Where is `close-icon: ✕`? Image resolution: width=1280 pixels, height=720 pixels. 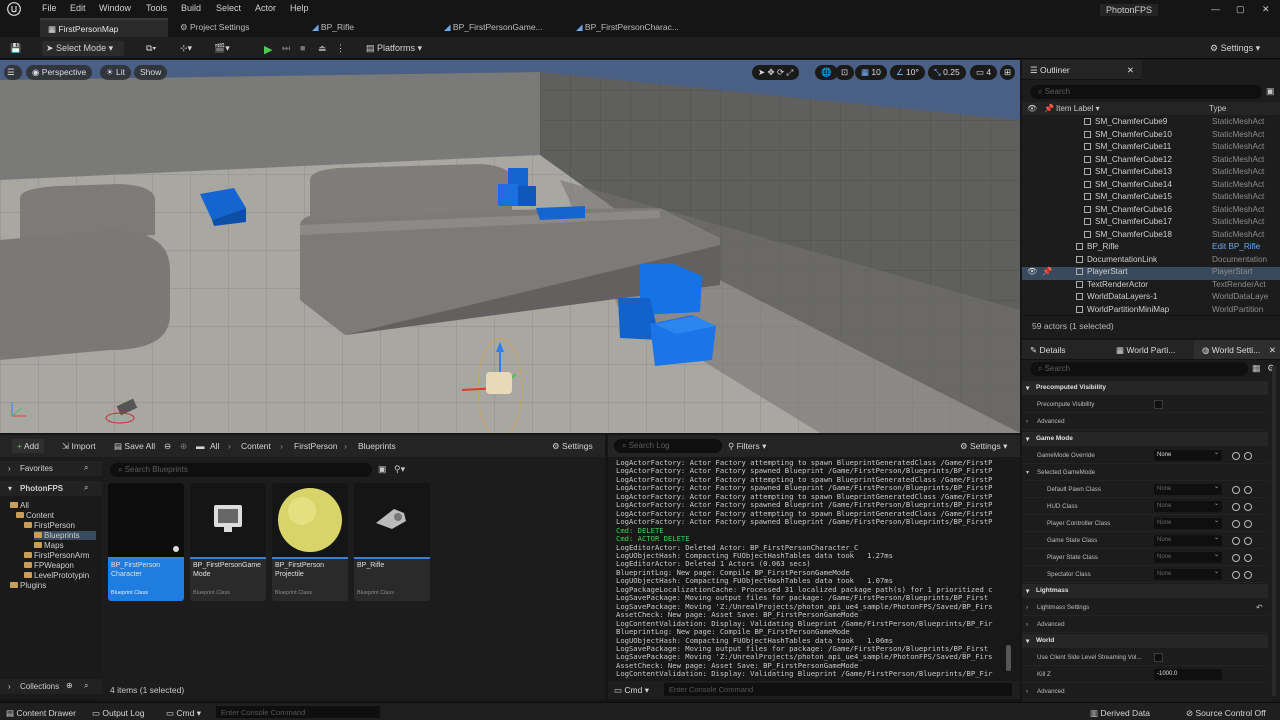 close-icon: ✕ is located at coordinates (1266, 9).